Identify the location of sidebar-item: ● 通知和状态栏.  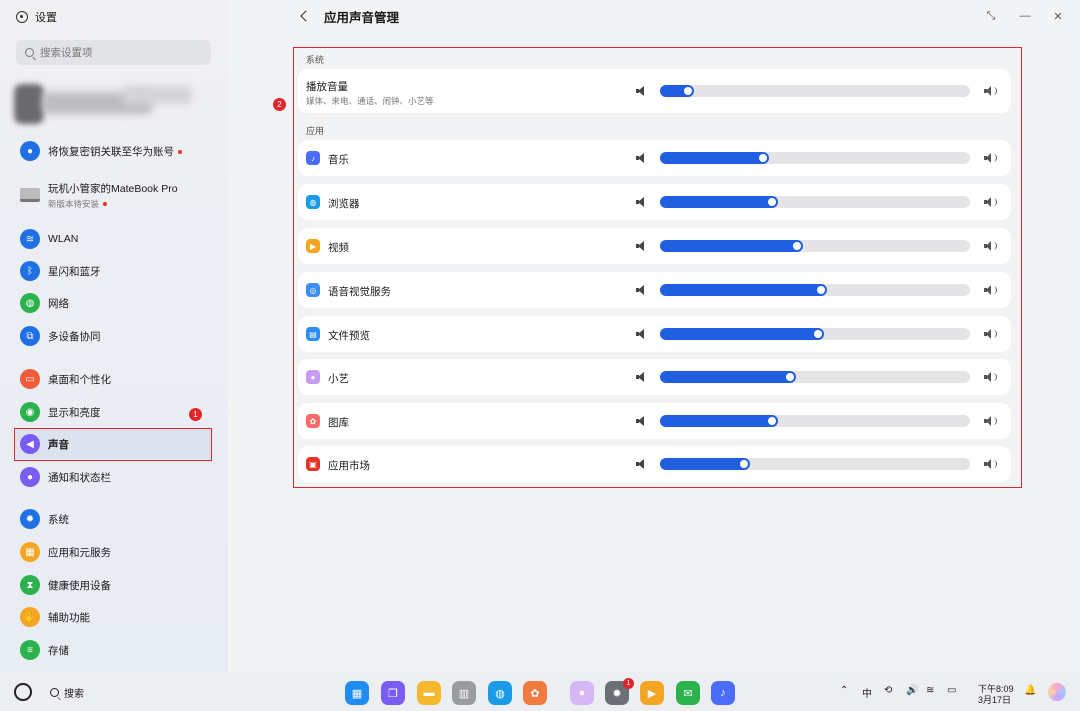
(113, 477).